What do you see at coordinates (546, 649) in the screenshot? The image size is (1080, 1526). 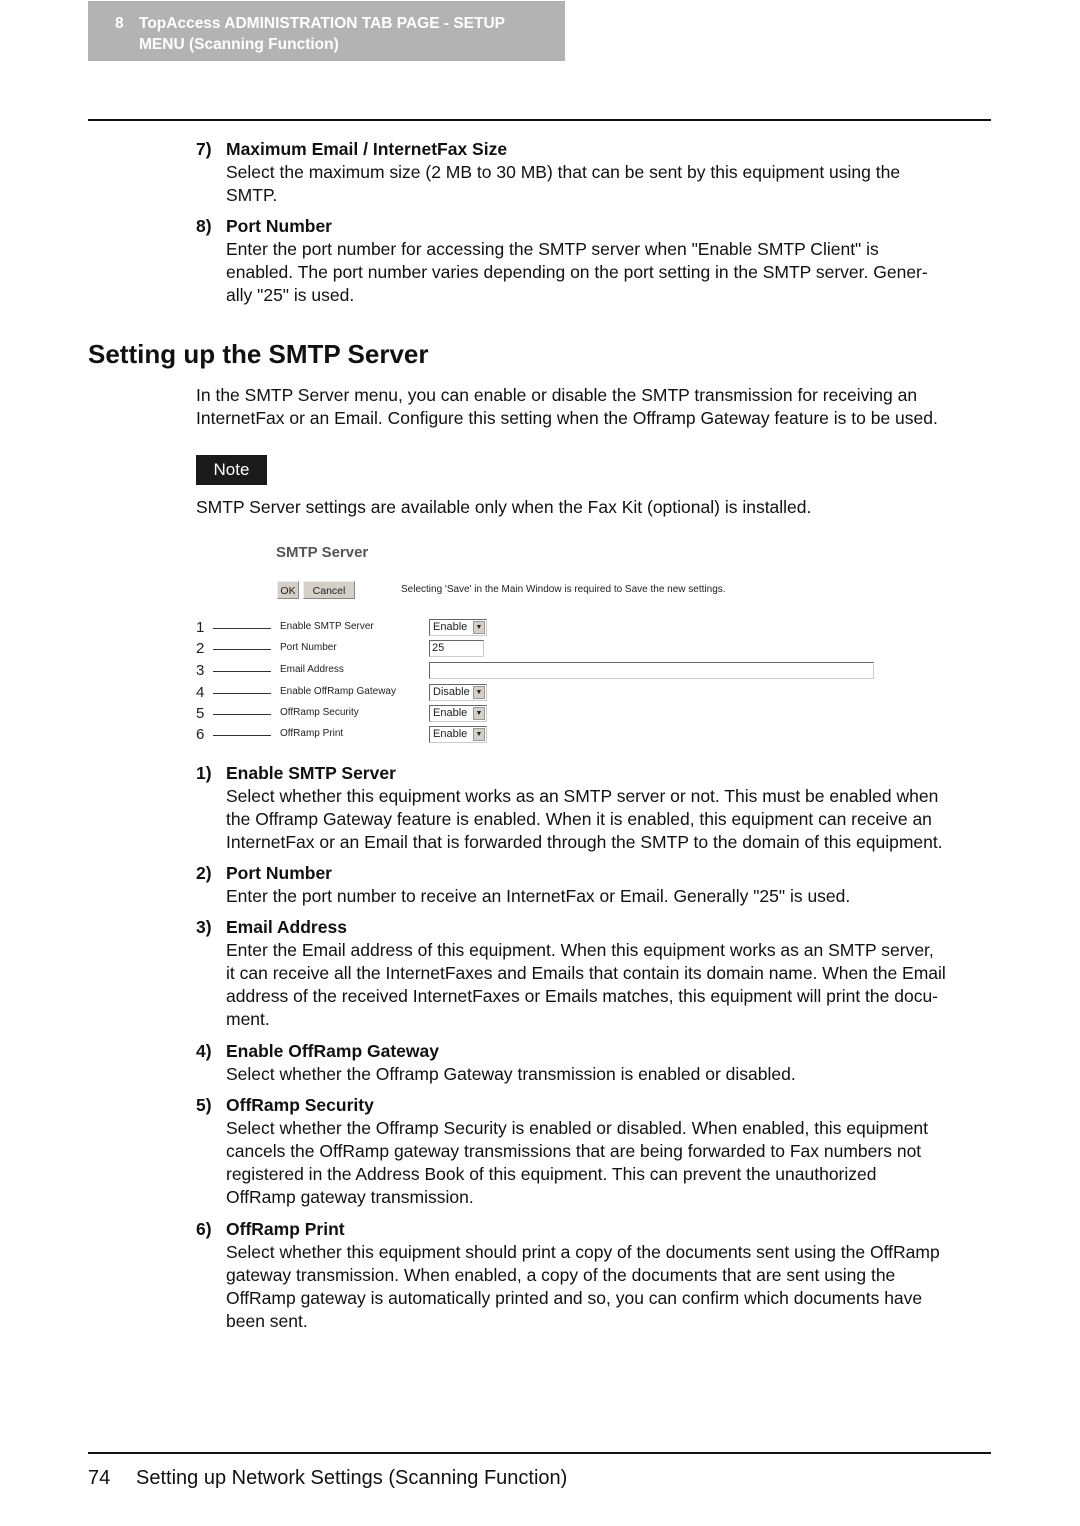 I see `setting-row-port-number: 2 Port Number 25` at bounding box center [546, 649].